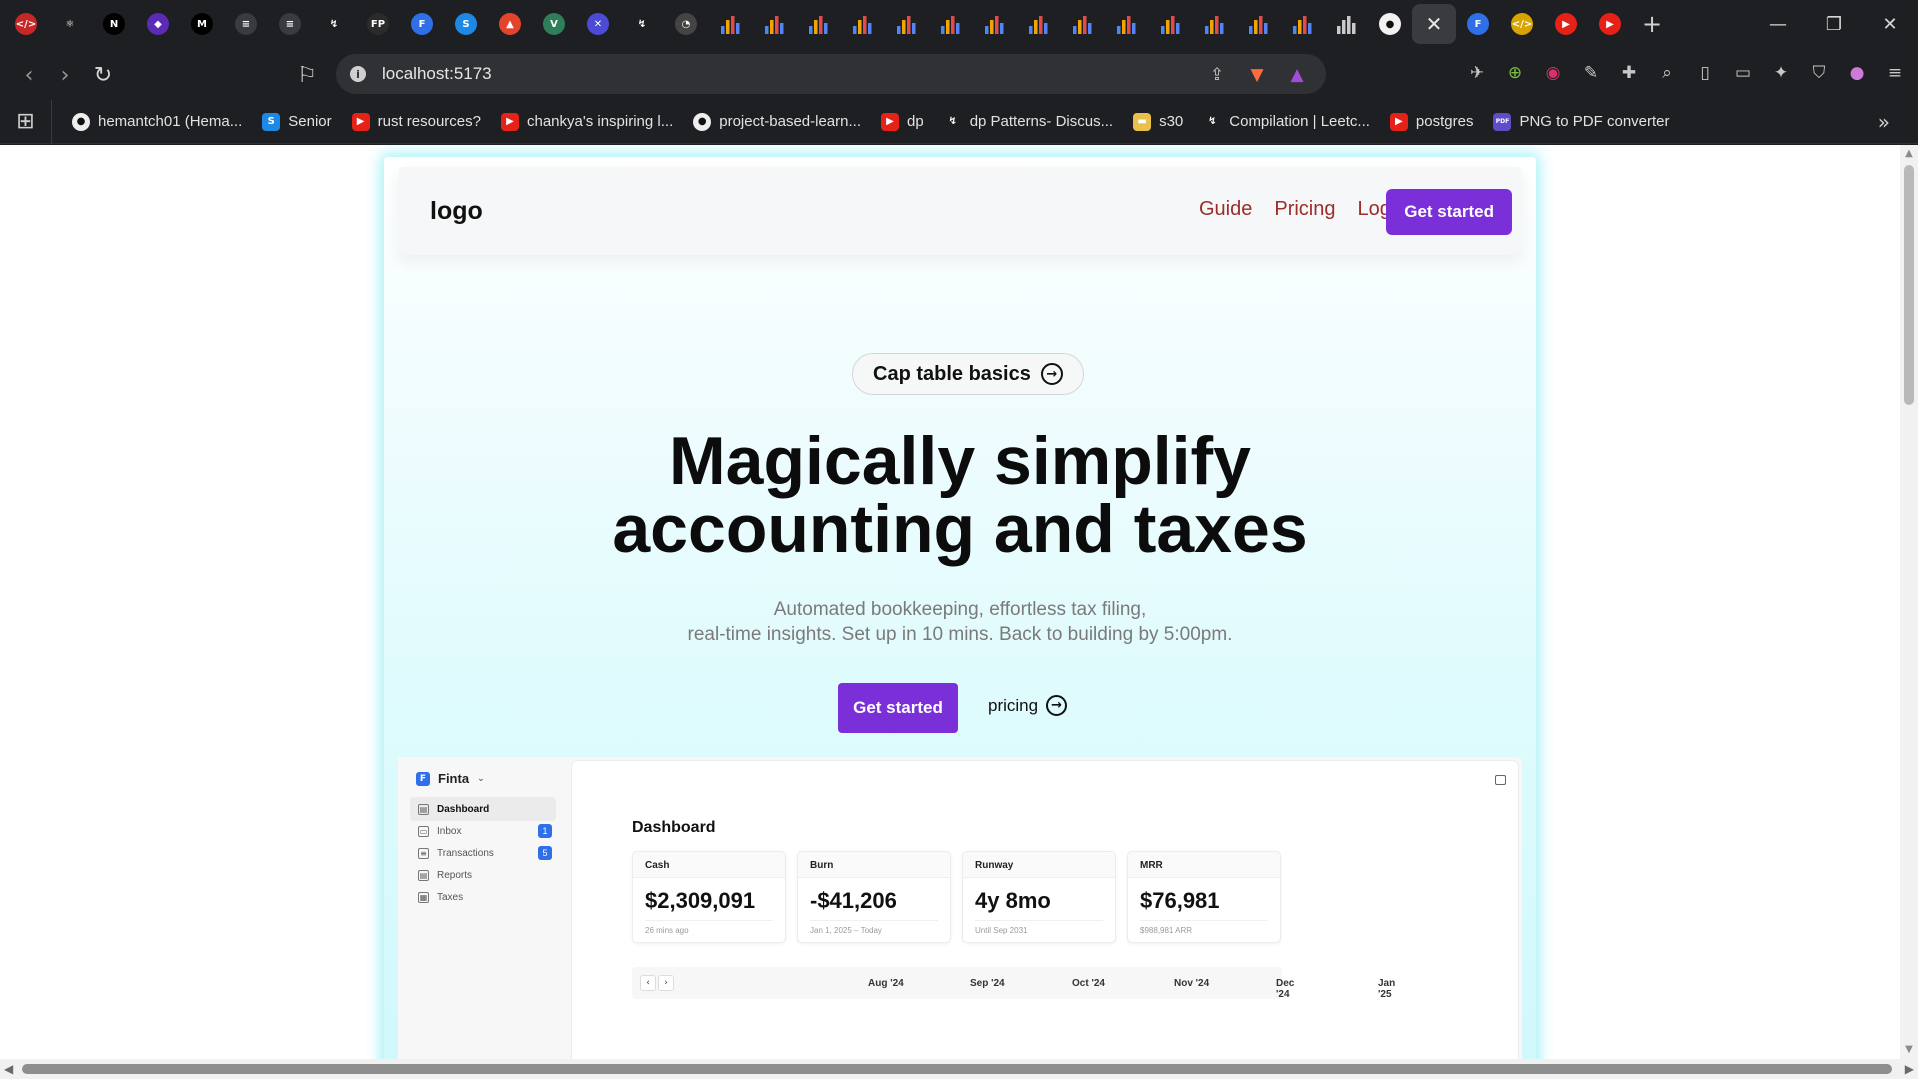 The height and width of the screenshot is (1079, 1918). I want to click on vertical-scrollbar: ▲ ▼, so click(1909, 602).